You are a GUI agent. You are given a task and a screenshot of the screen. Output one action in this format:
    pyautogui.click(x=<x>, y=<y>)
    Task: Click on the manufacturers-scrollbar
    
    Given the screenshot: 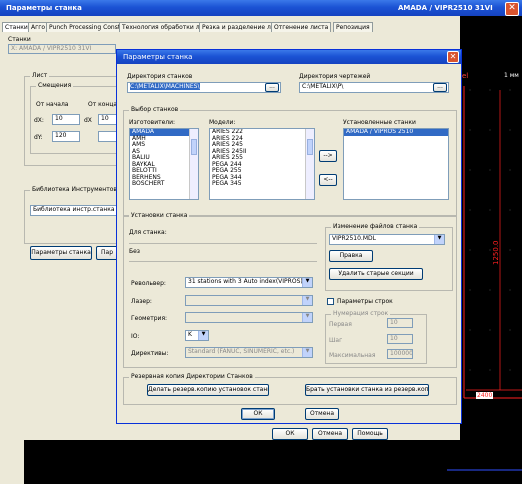 What is the action you would take?
    pyautogui.click(x=193, y=164)
    